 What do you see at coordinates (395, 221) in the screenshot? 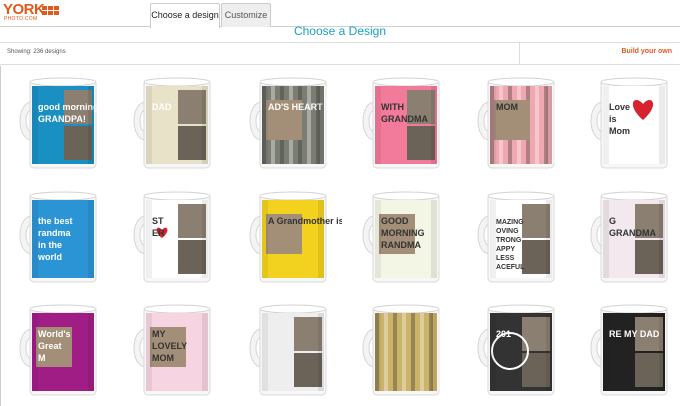
I see `mug-text: GOOD` at bounding box center [395, 221].